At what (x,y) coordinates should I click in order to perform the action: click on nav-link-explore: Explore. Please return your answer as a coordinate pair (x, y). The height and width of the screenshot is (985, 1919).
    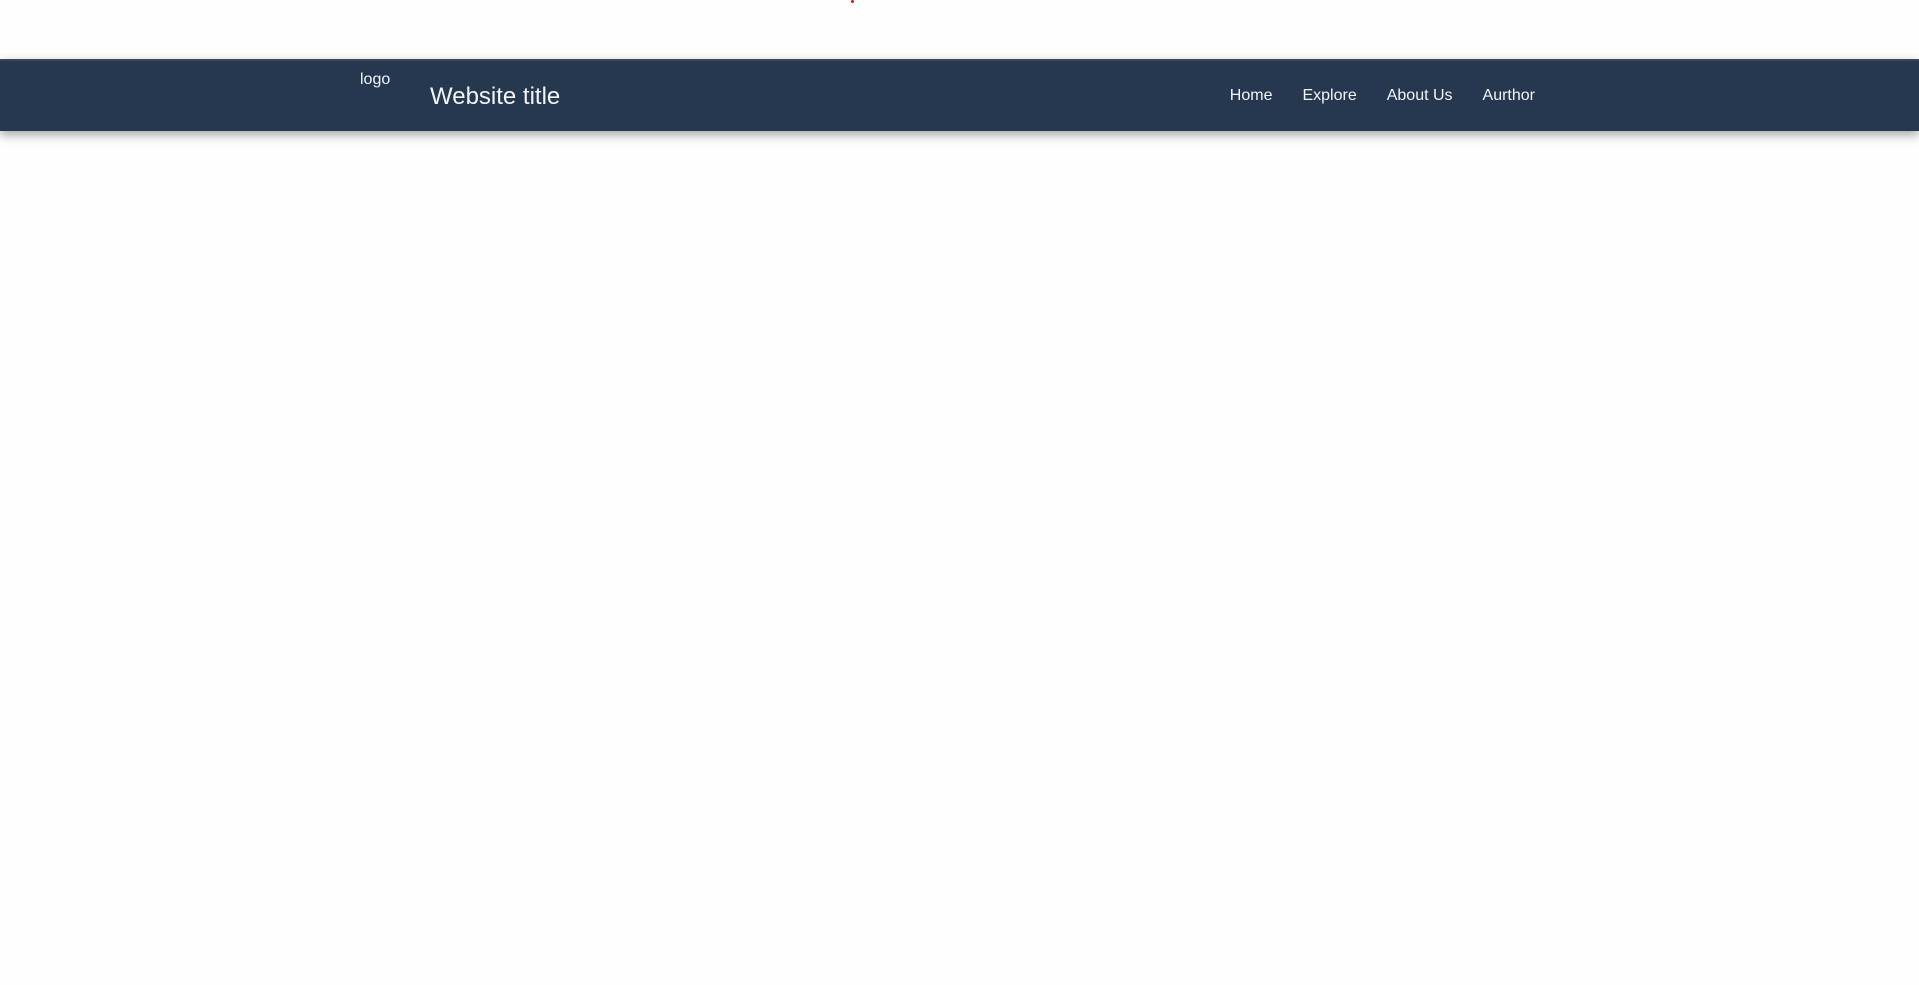
    Looking at the image, I should click on (1329, 96).